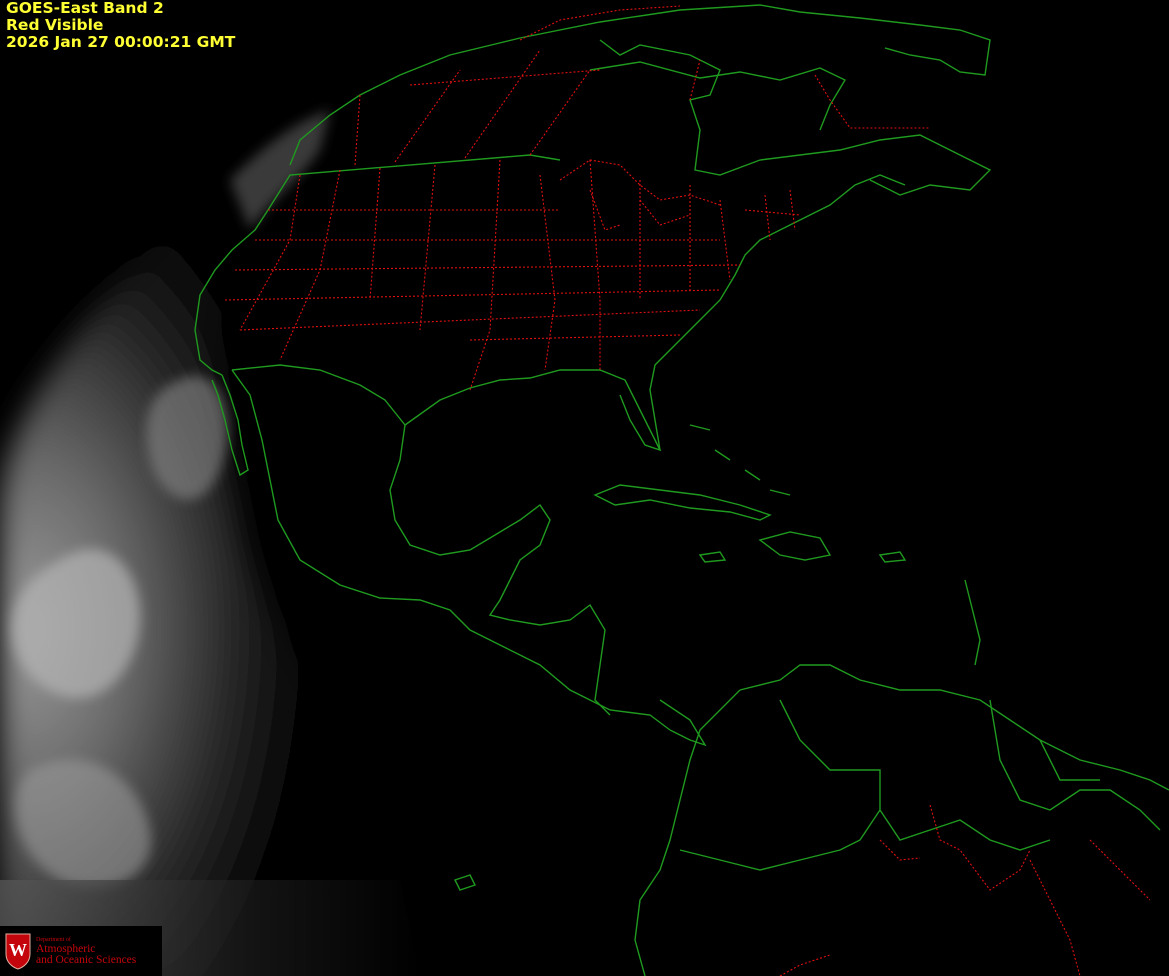  I want to click on crest-letter: W, so click(18, 950).